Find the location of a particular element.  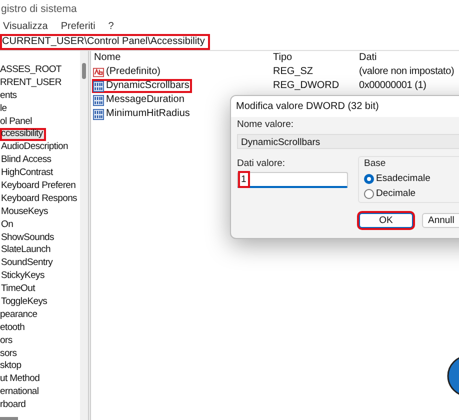

window-title: gistro di sistema is located at coordinates (39, 9).